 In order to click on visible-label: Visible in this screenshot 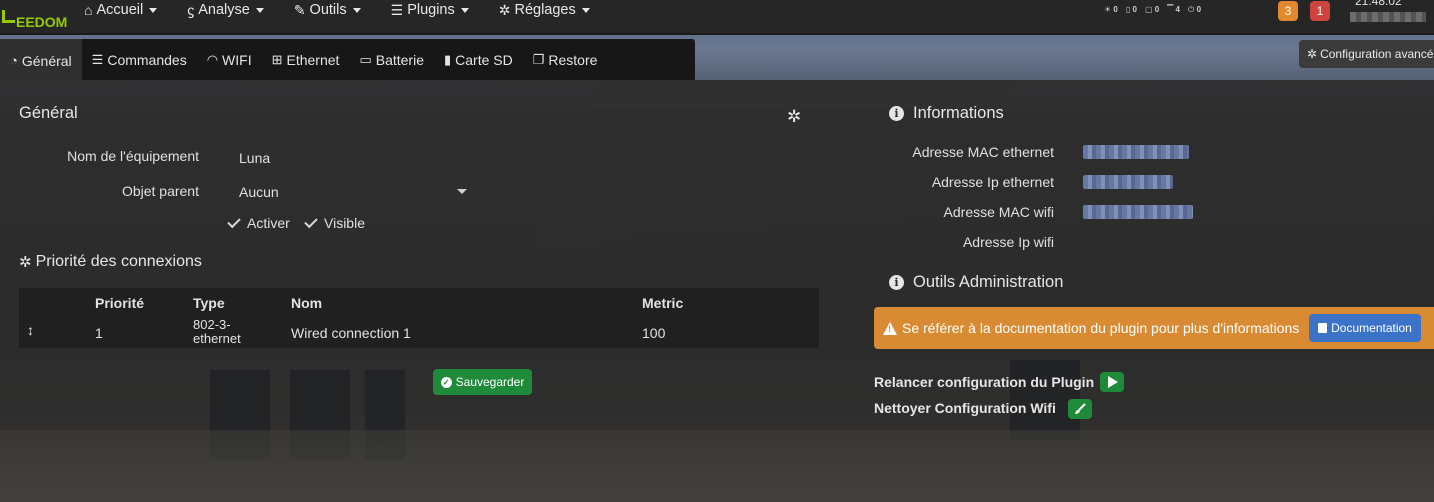, I will do `click(344, 223)`.